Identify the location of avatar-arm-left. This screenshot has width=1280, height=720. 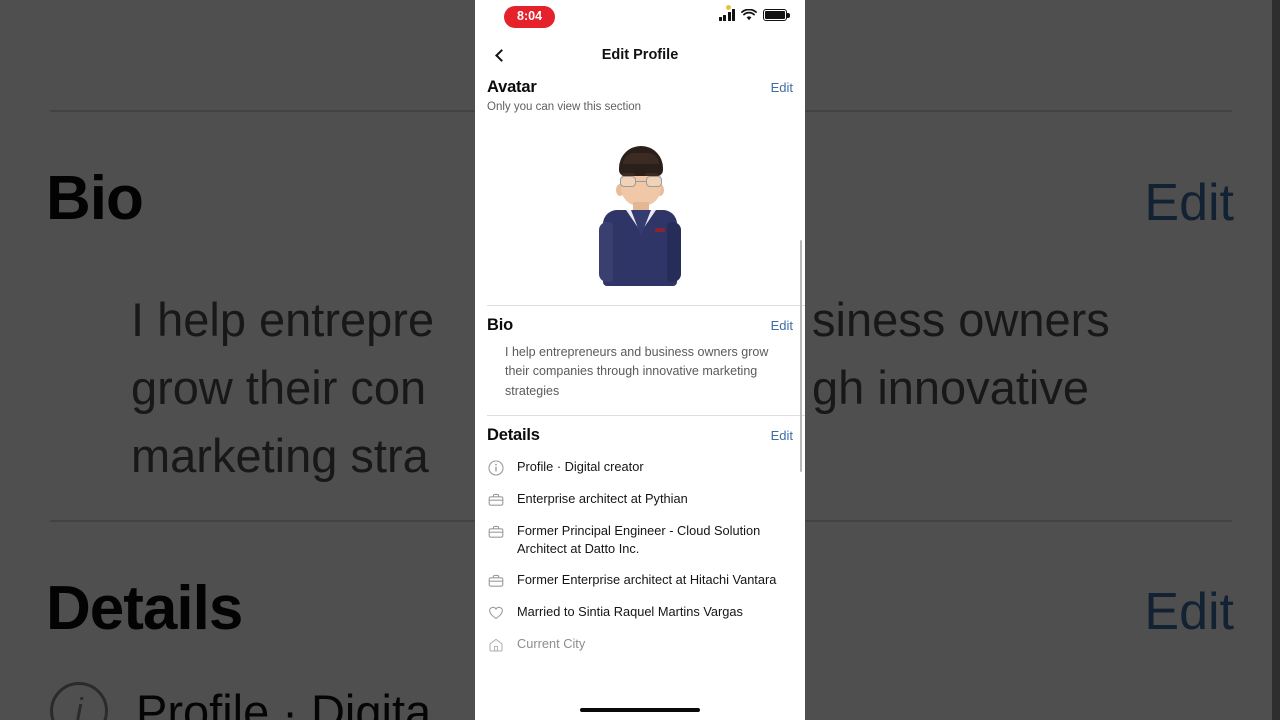
(606, 252).